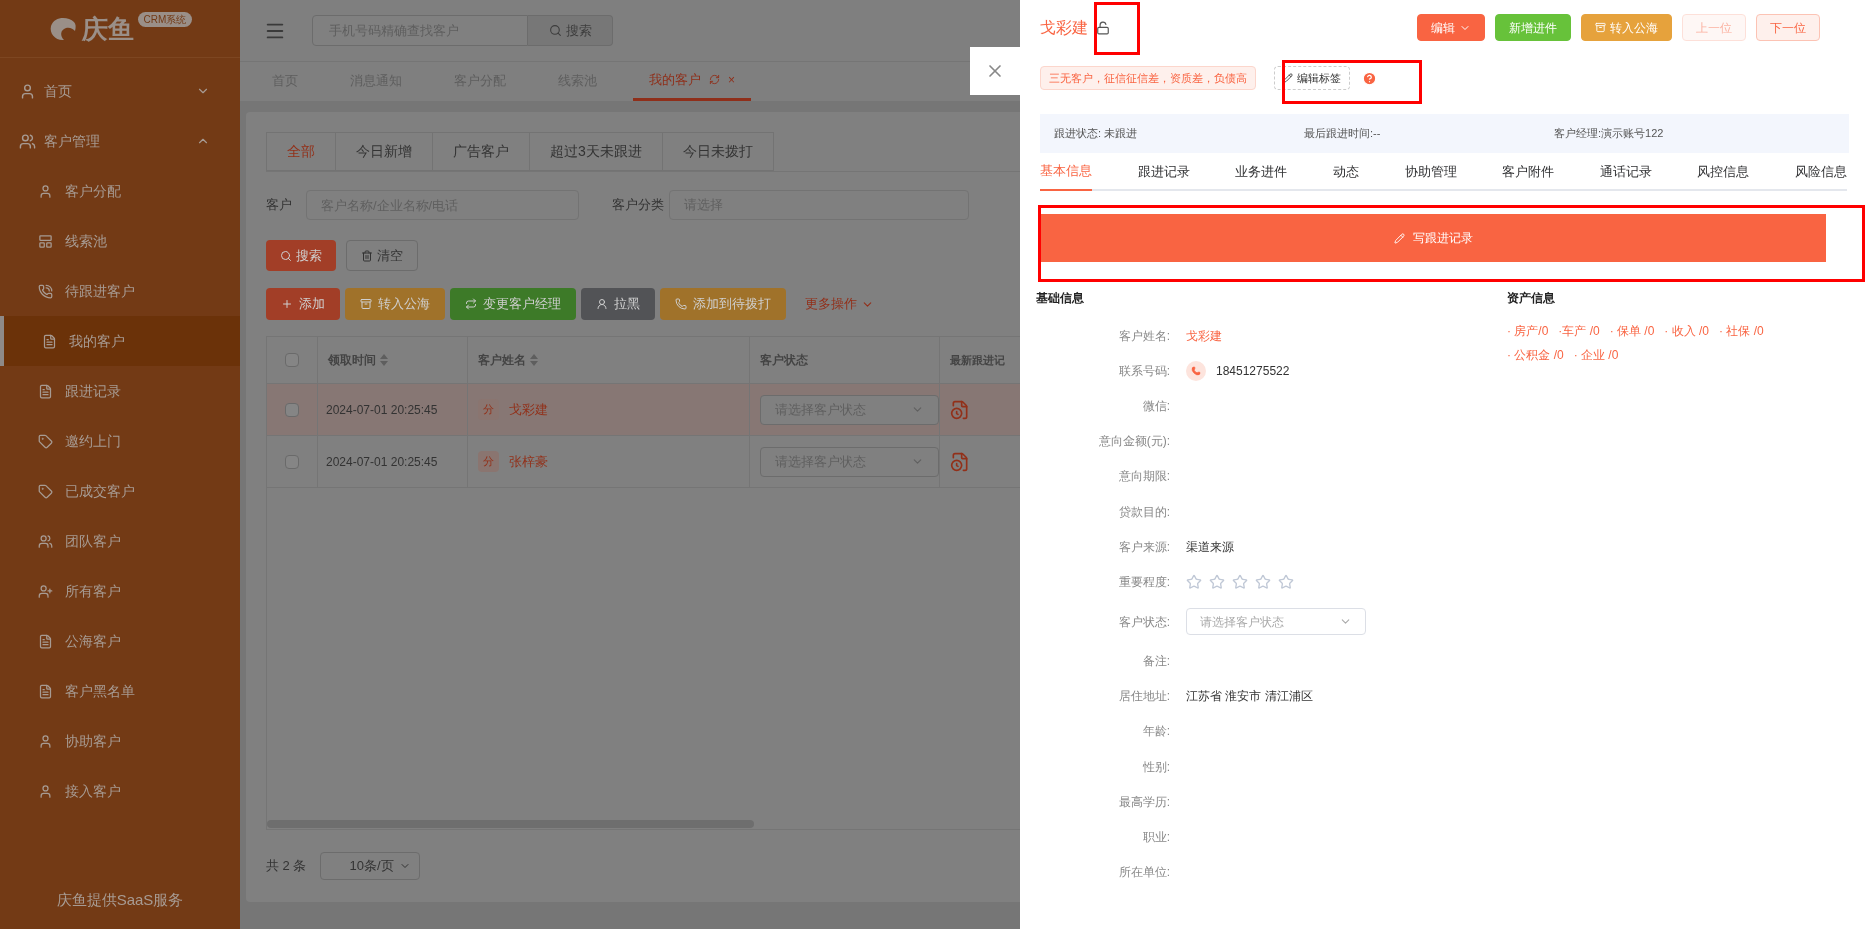 This screenshot has width=1867, height=929. What do you see at coordinates (1528, 331) in the screenshot?
I see `asset-link: · 房产/0` at bounding box center [1528, 331].